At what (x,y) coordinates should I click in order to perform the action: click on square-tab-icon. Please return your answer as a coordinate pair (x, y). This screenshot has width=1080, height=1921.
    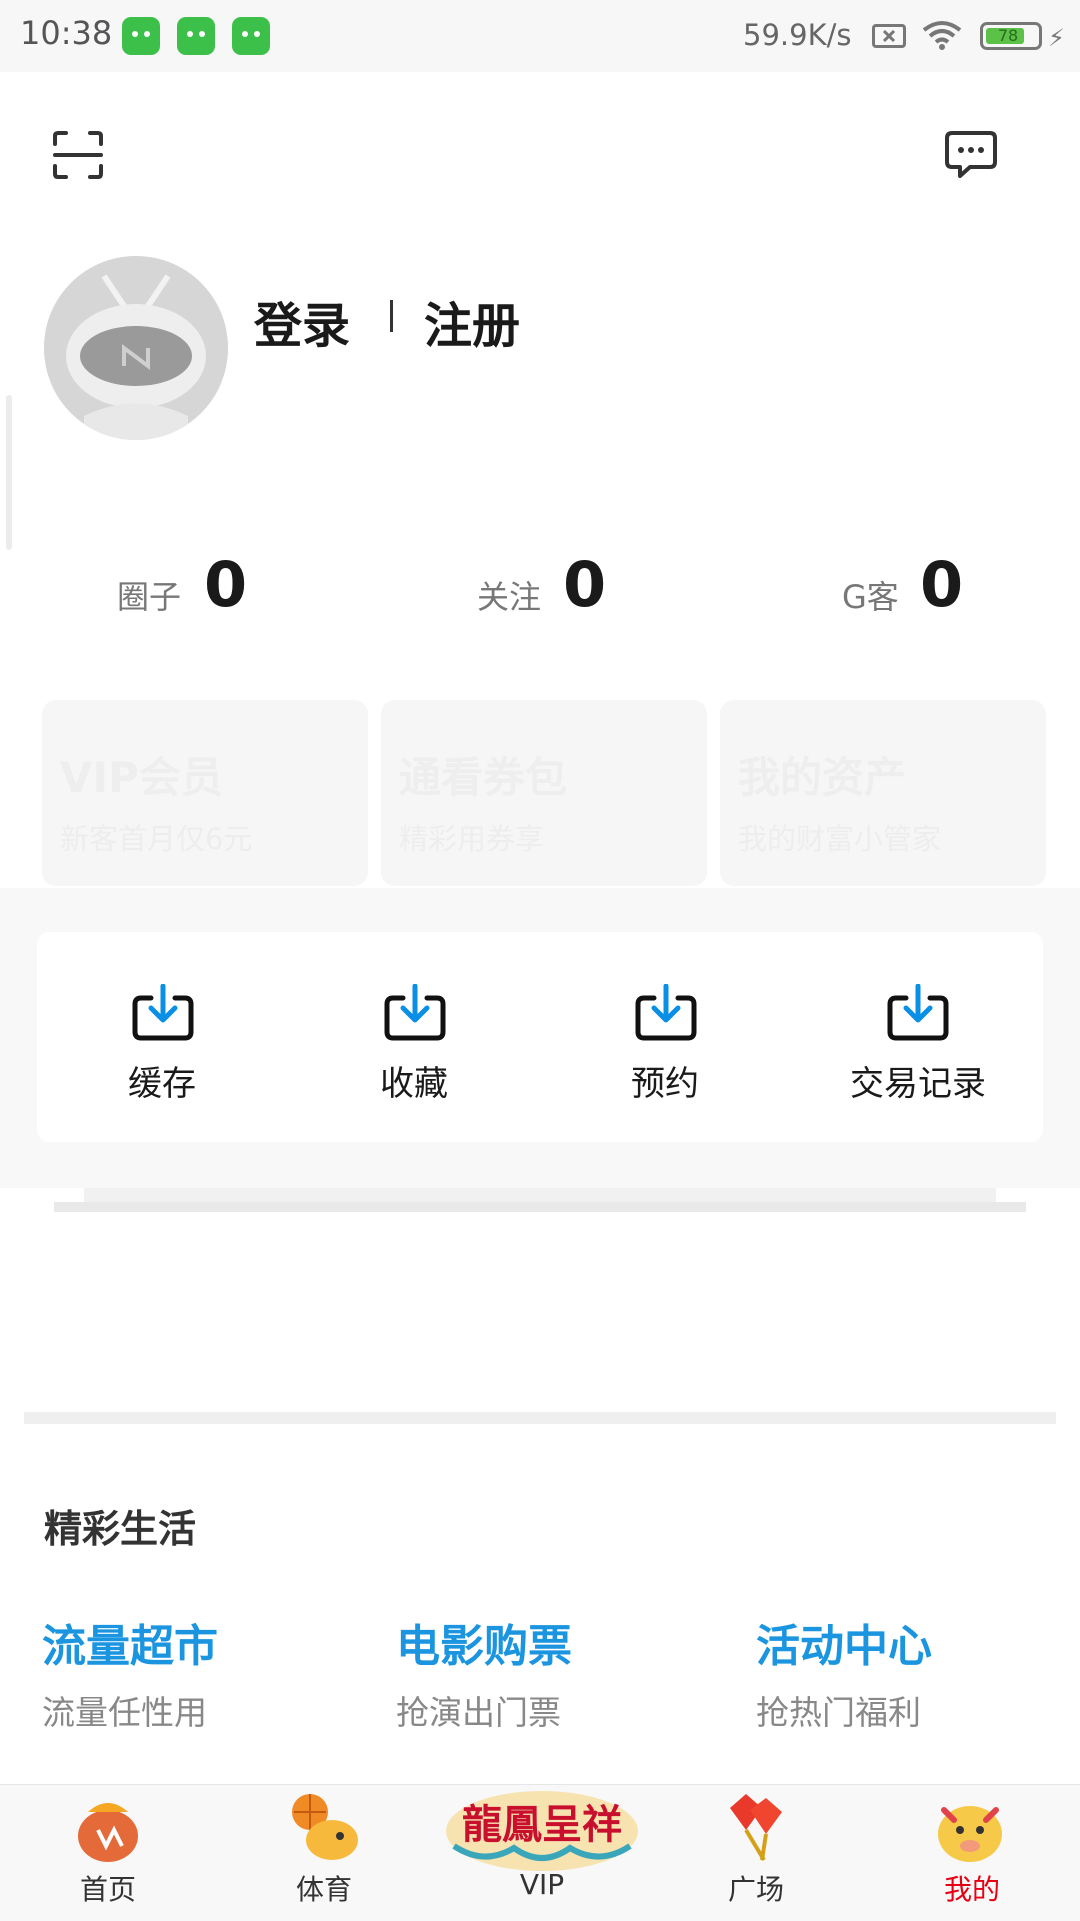
    Looking at the image, I should click on (756, 1828).